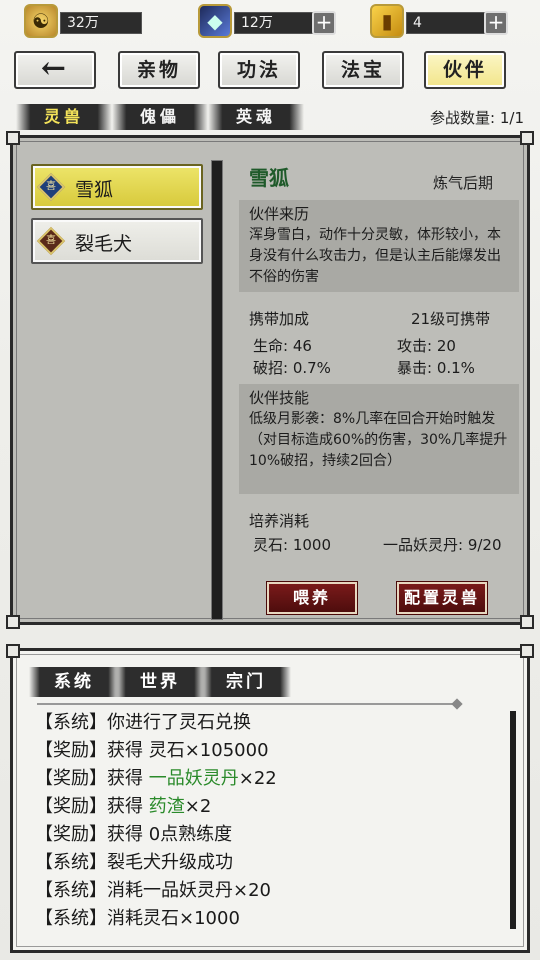 This screenshot has height=960, width=540. I want to click on list-scrollbar, so click(217, 390).